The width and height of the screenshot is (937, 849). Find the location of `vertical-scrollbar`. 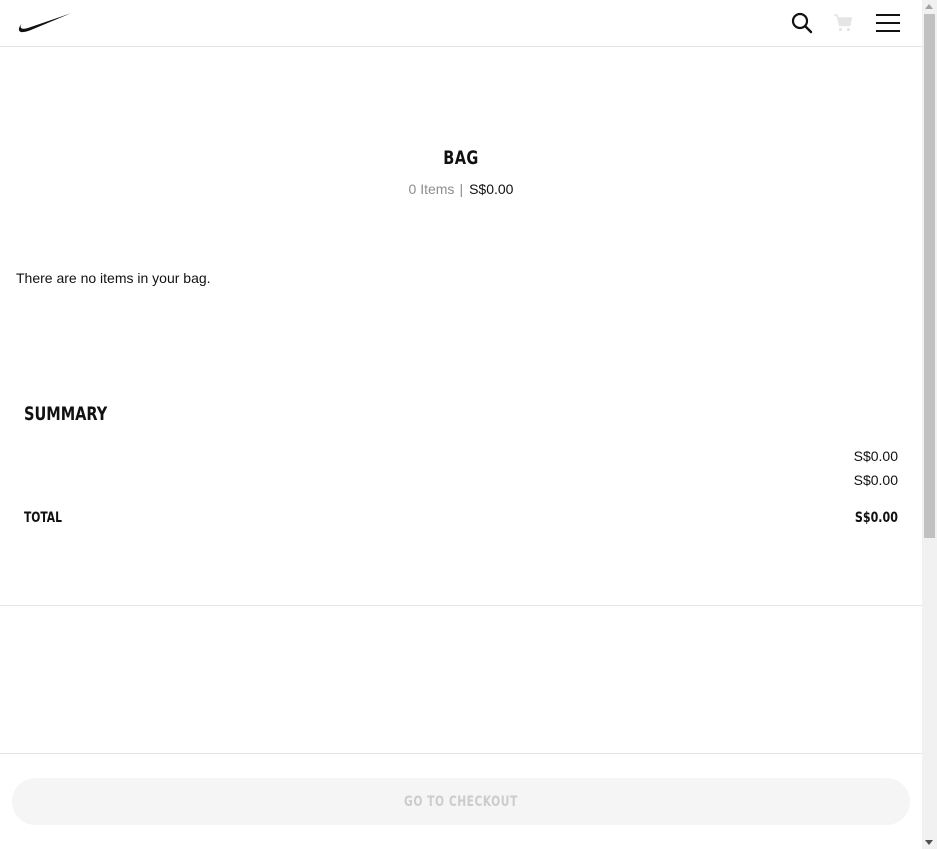

vertical-scrollbar is located at coordinates (929, 424).